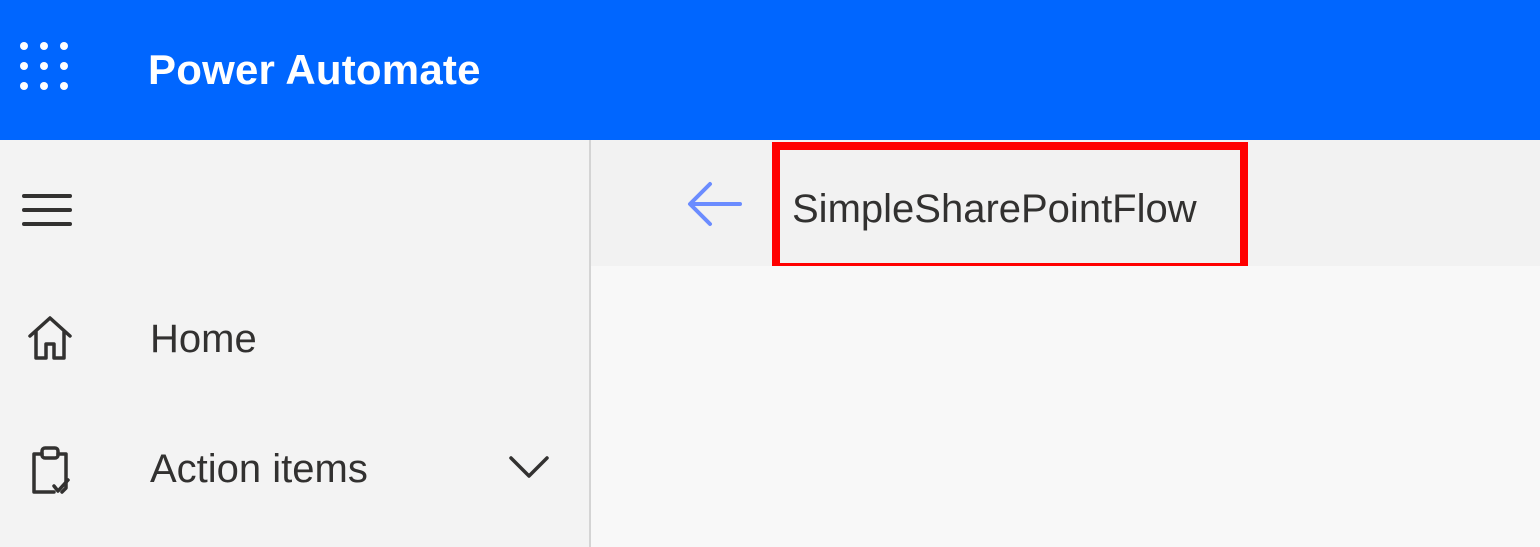 This screenshot has width=1540, height=547. I want to click on sidebar-item-home: Home, so click(294, 340).